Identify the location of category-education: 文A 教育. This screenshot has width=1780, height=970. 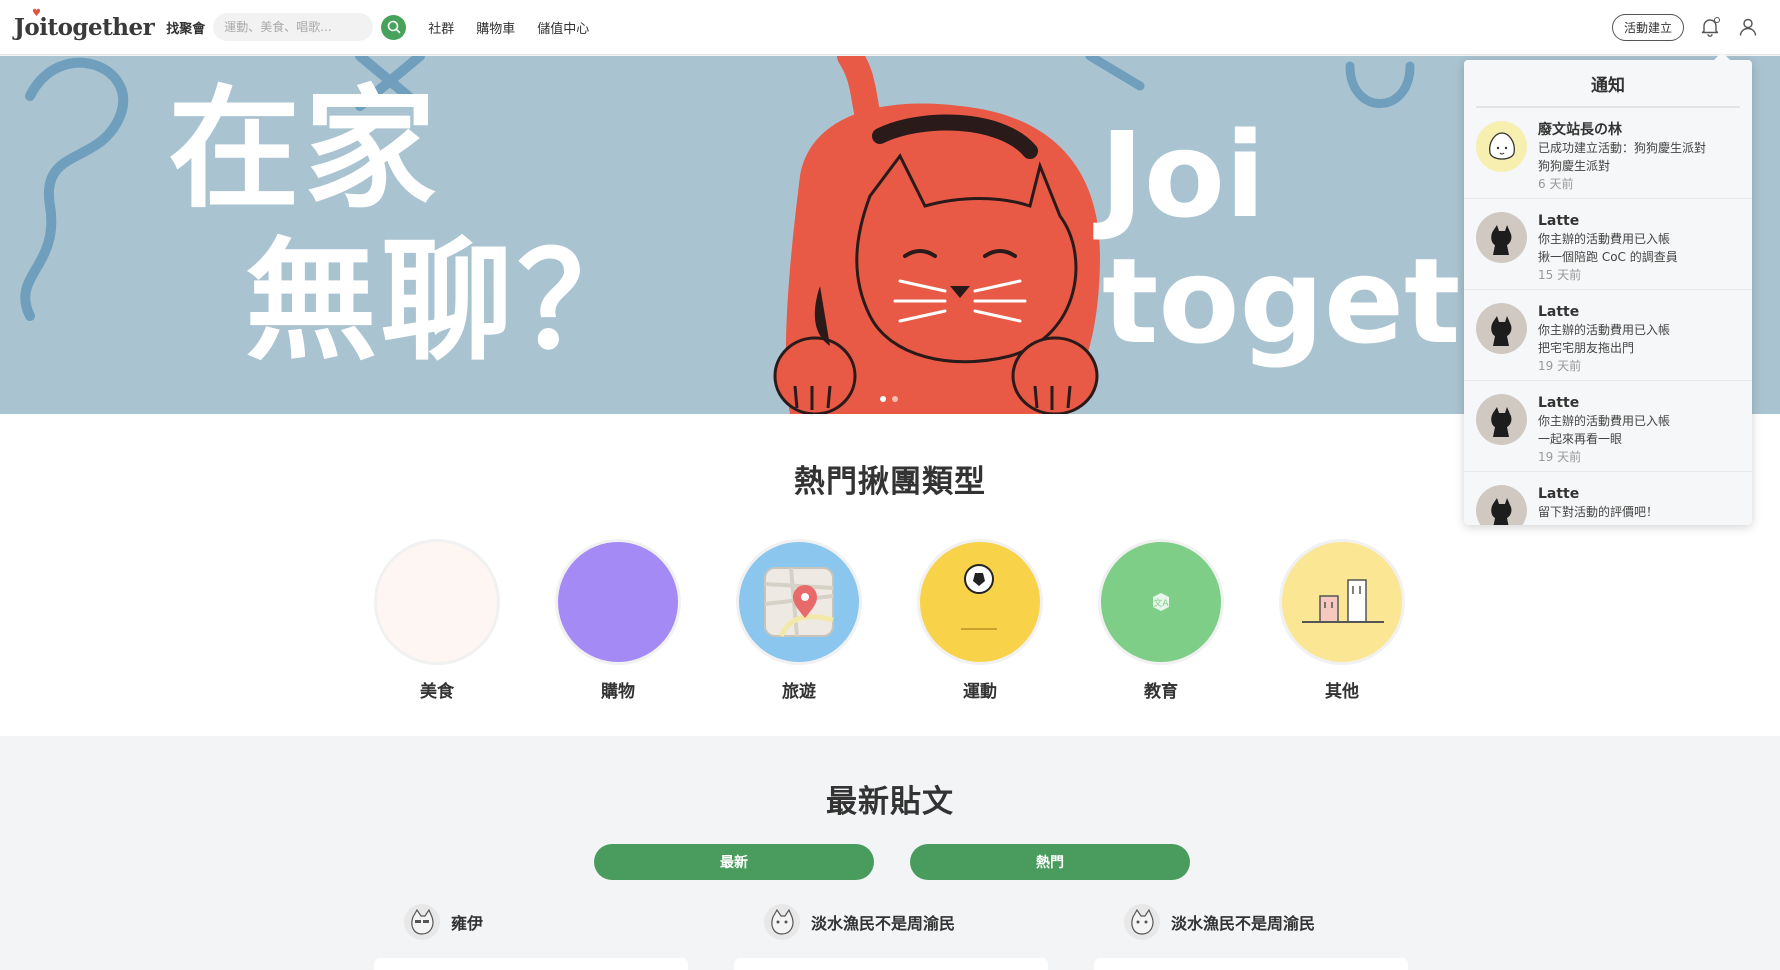
(1161, 620).